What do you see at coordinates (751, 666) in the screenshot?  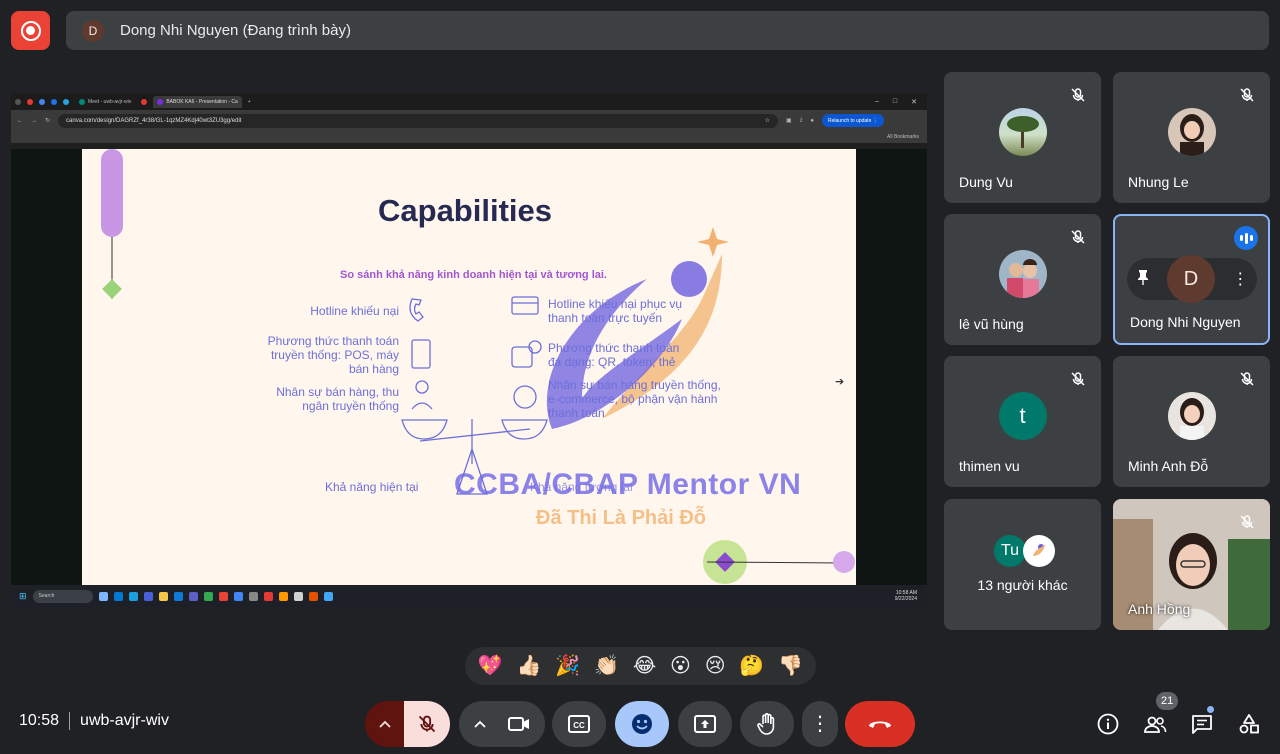 I see `reaction-thinking: 🤔` at bounding box center [751, 666].